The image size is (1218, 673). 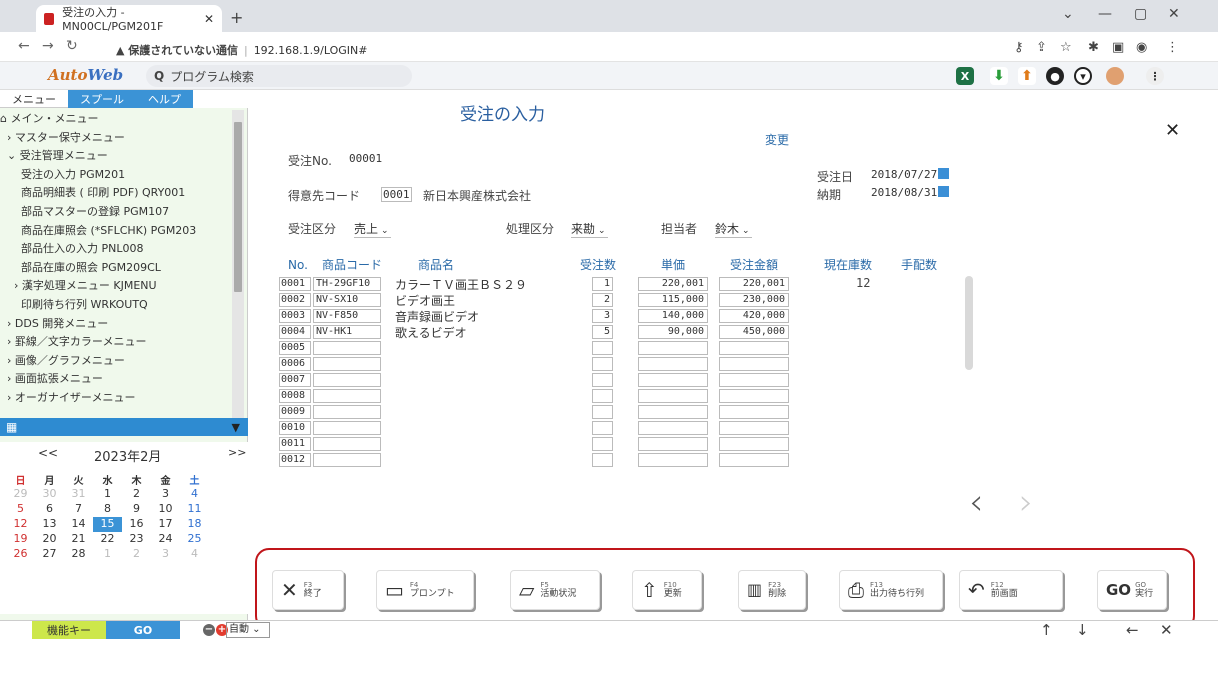 What do you see at coordinates (1046, 630) in the screenshot?
I see `arrow-up-icon: ↑` at bounding box center [1046, 630].